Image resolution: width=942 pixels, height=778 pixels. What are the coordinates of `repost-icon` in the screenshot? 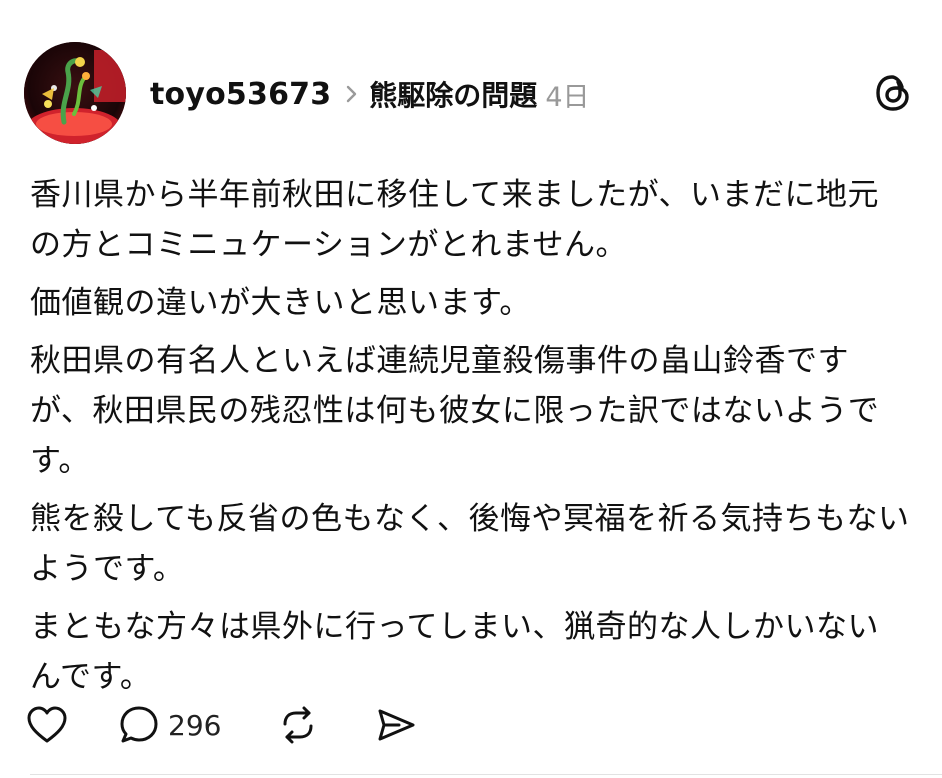 It's located at (298, 725).